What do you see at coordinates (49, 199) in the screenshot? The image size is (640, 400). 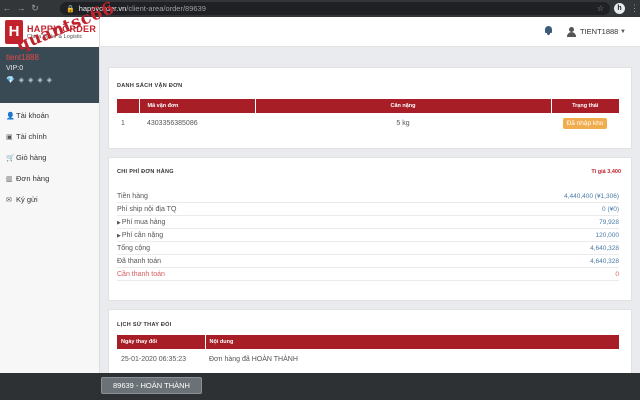 I see `sidebar-item-consign: ✉ Ký gửi` at bounding box center [49, 199].